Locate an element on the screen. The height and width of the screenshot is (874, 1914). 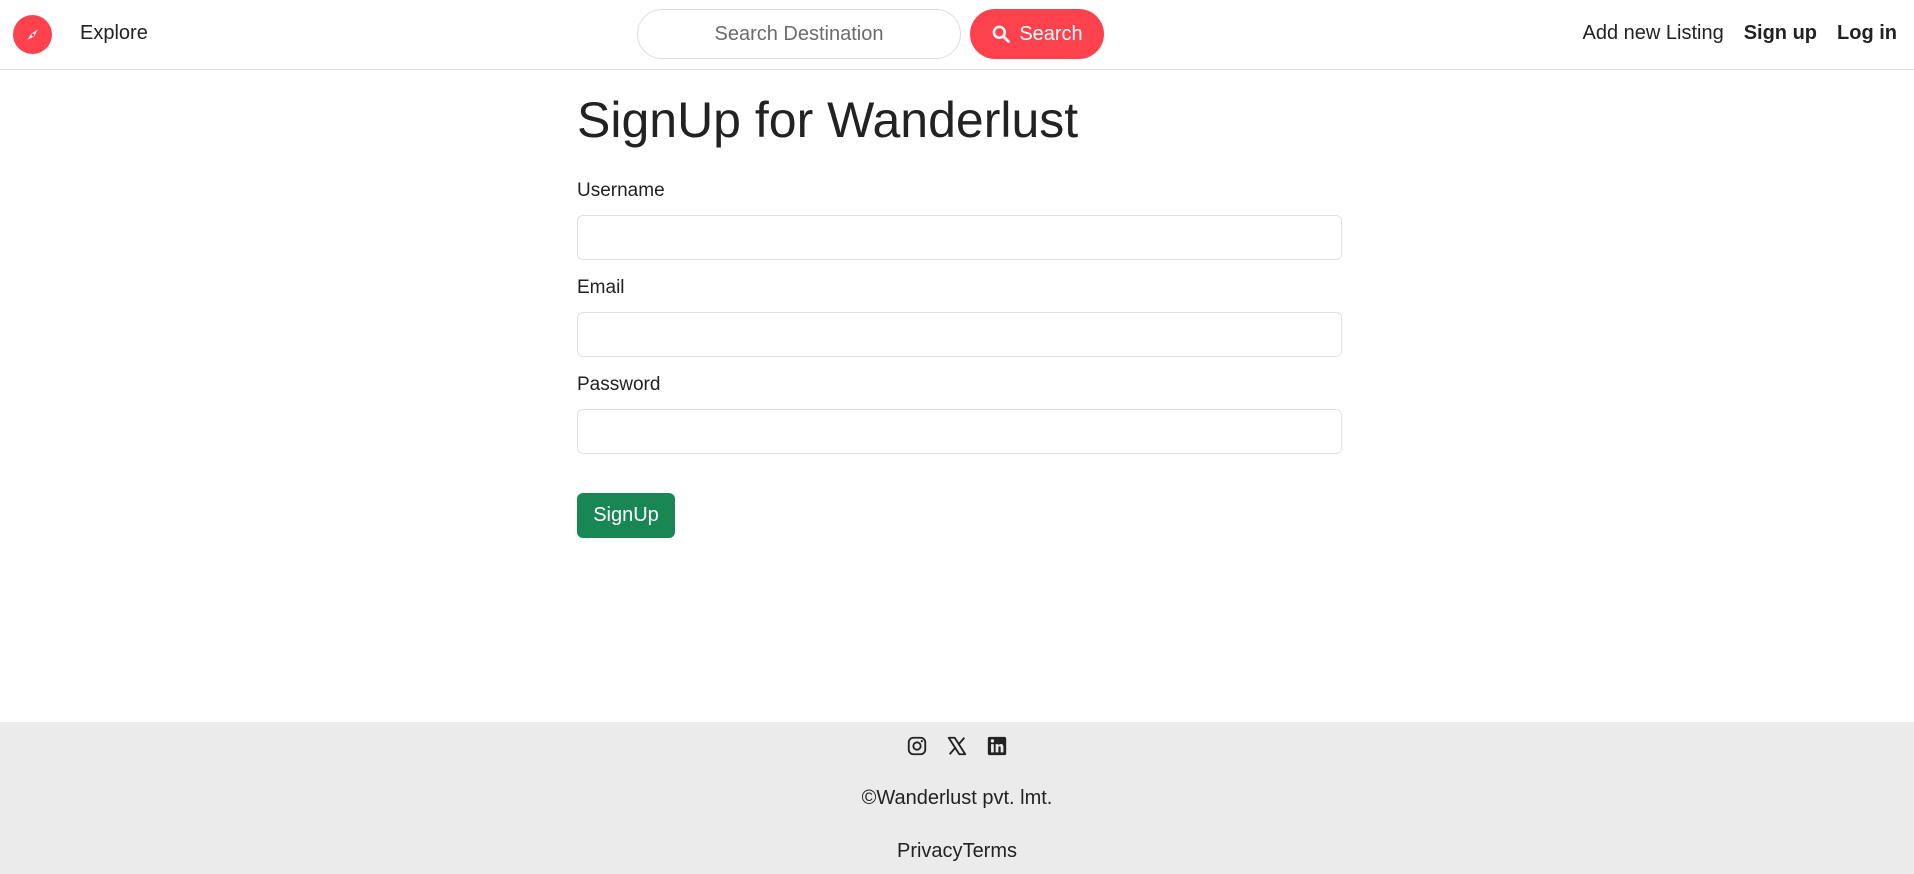
search-button: Search is located at coordinates (1037, 34).